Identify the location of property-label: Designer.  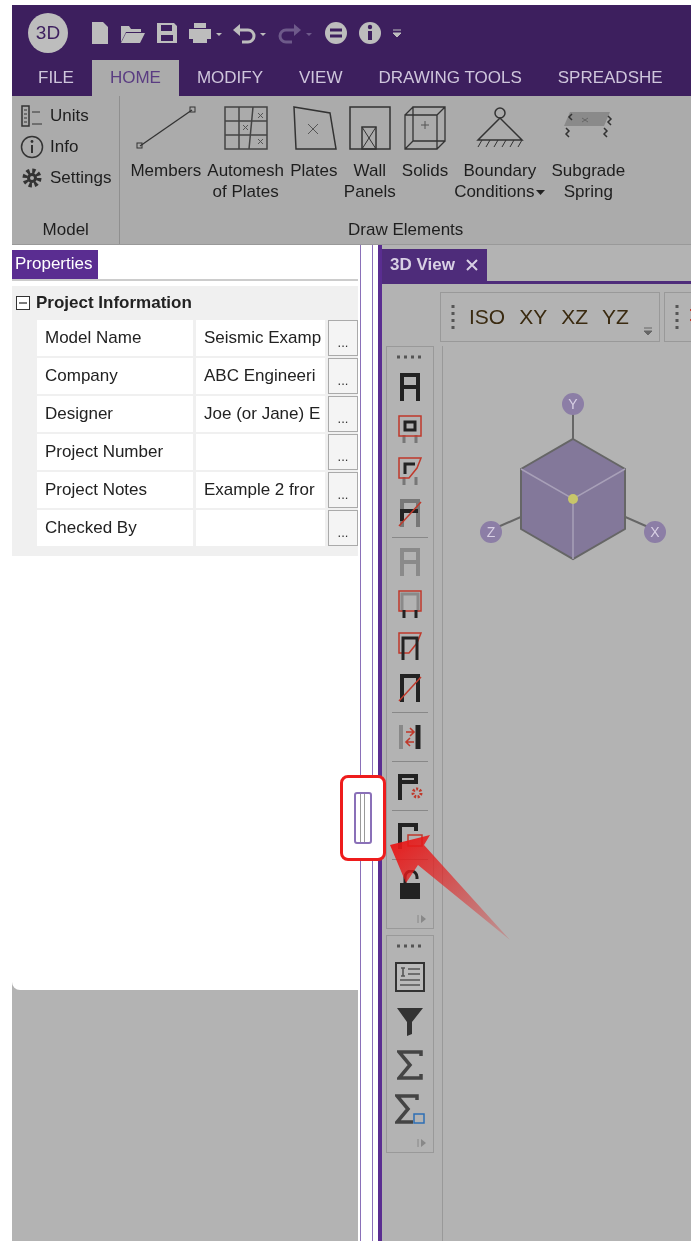
(115, 414).